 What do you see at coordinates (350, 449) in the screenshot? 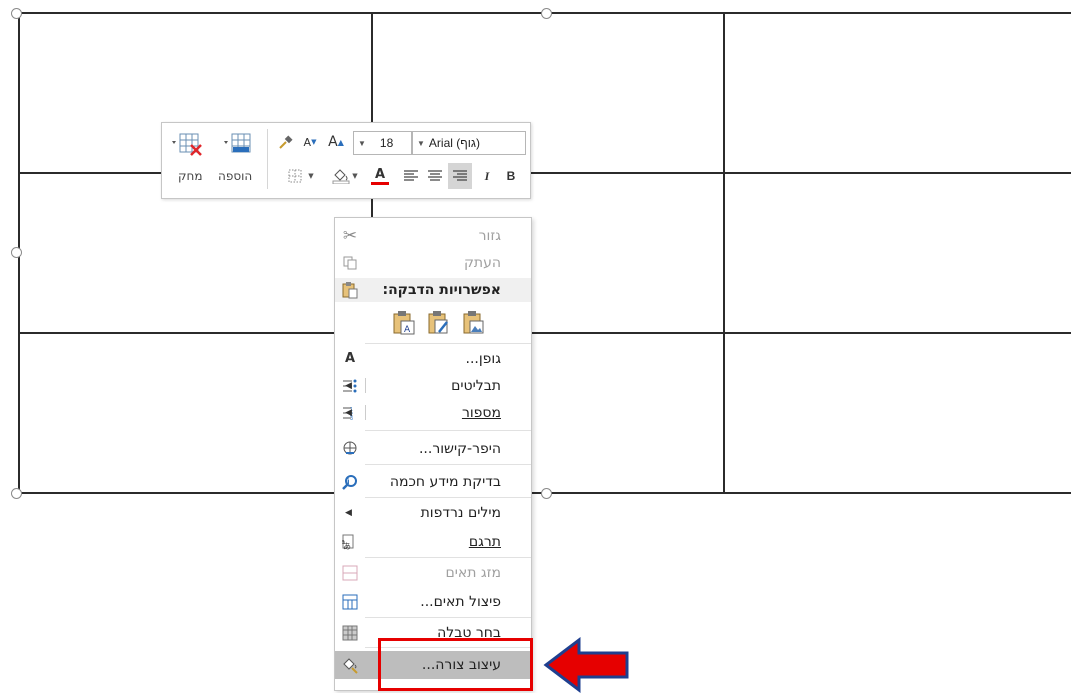
I see `hyperlink-globe-icon` at bounding box center [350, 449].